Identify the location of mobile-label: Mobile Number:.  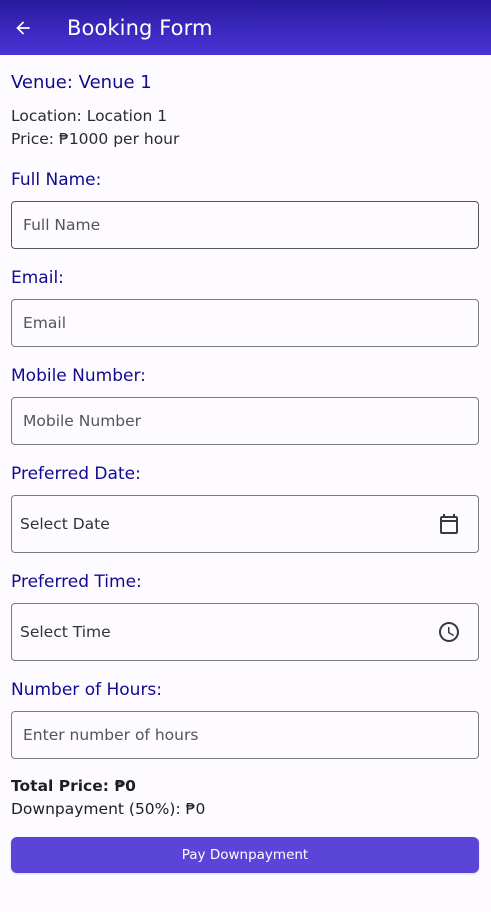
(78, 376).